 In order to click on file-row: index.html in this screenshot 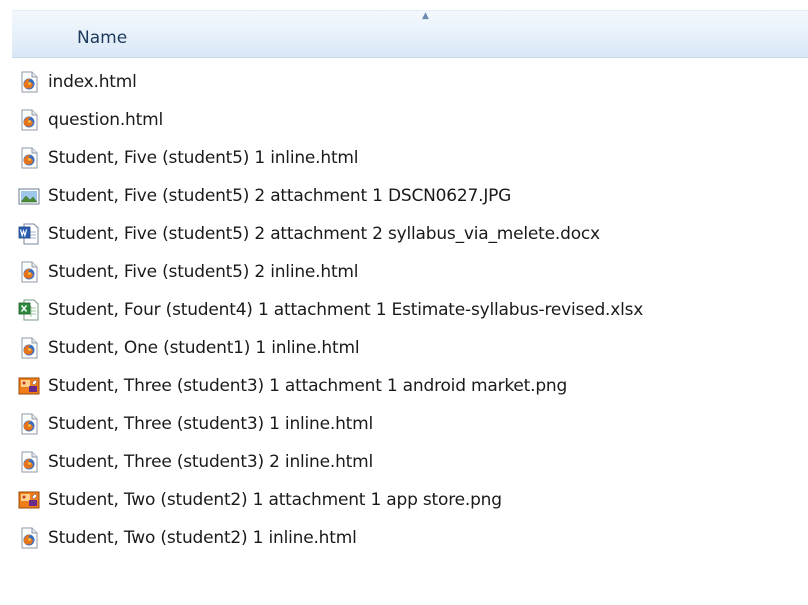, I will do `click(410, 82)`.